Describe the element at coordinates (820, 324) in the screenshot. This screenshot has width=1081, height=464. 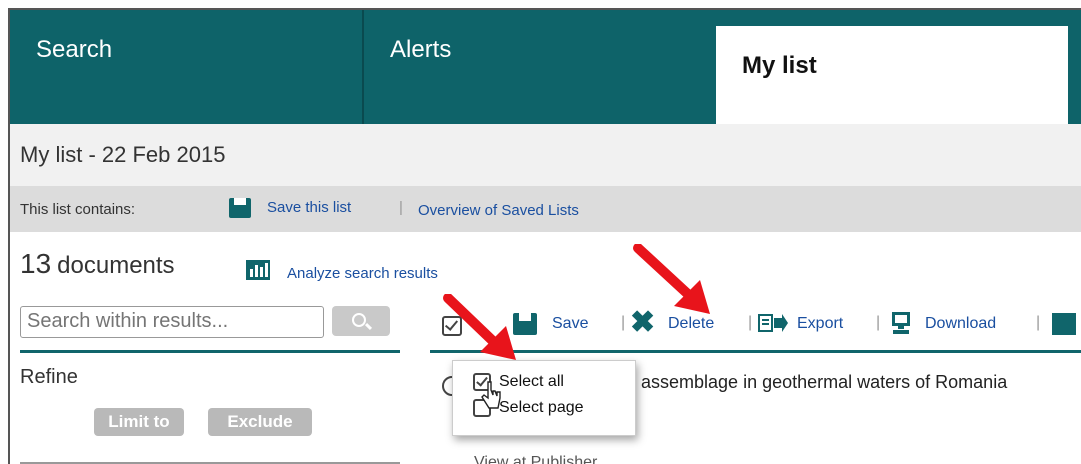
I see `export-button: Export` at that location.